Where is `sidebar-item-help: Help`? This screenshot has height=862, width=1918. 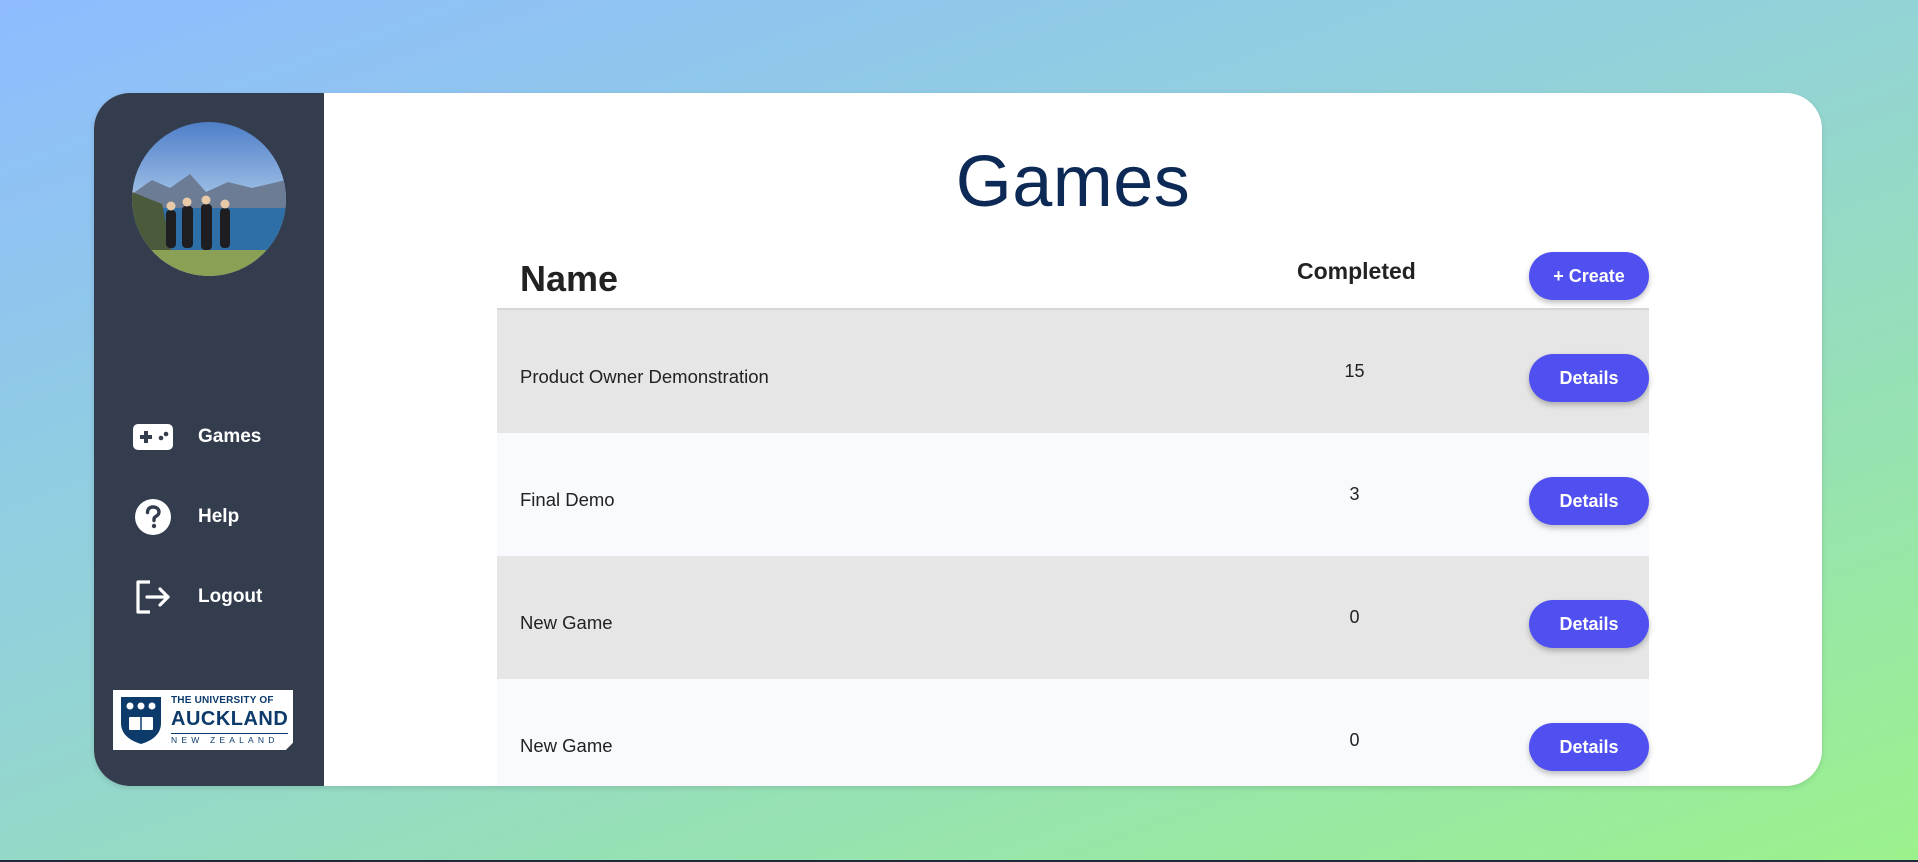 sidebar-item-help: Help is located at coordinates (185, 517).